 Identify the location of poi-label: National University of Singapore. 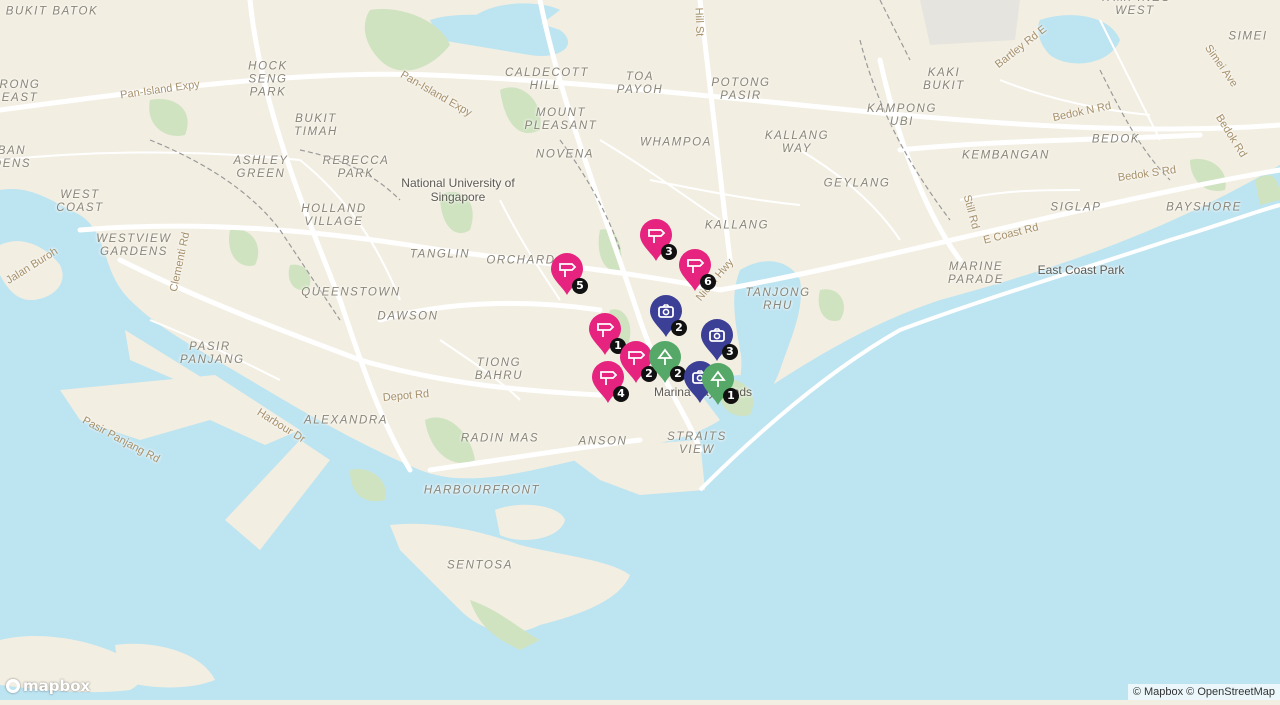
(458, 190).